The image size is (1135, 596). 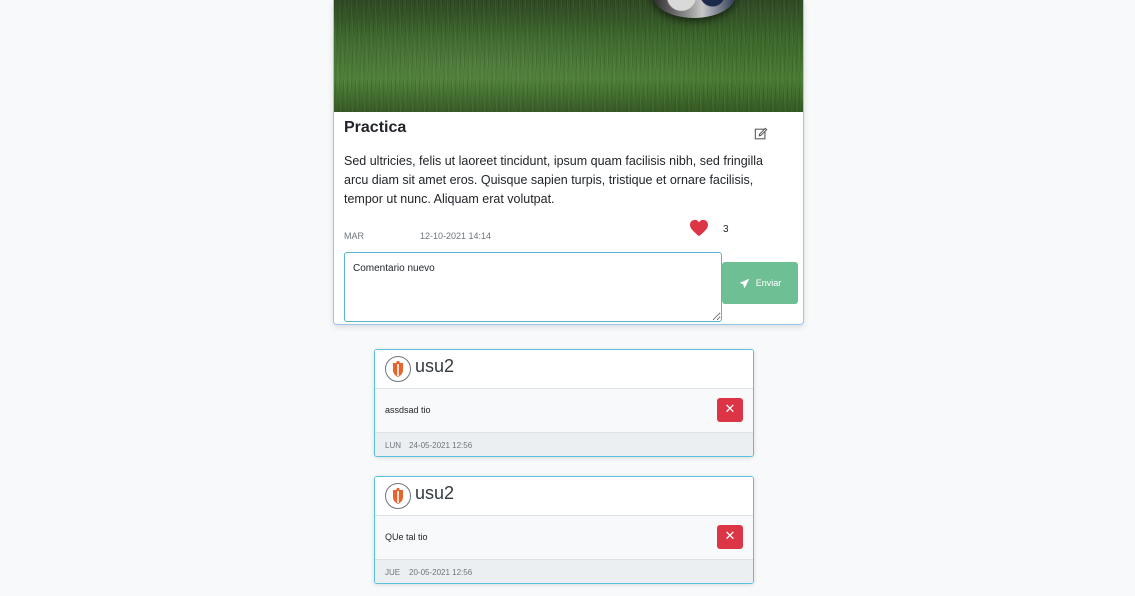 What do you see at coordinates (744, 283) in the screenshot?
I see `paper-plane-icon` at bounding box center [744, 283].